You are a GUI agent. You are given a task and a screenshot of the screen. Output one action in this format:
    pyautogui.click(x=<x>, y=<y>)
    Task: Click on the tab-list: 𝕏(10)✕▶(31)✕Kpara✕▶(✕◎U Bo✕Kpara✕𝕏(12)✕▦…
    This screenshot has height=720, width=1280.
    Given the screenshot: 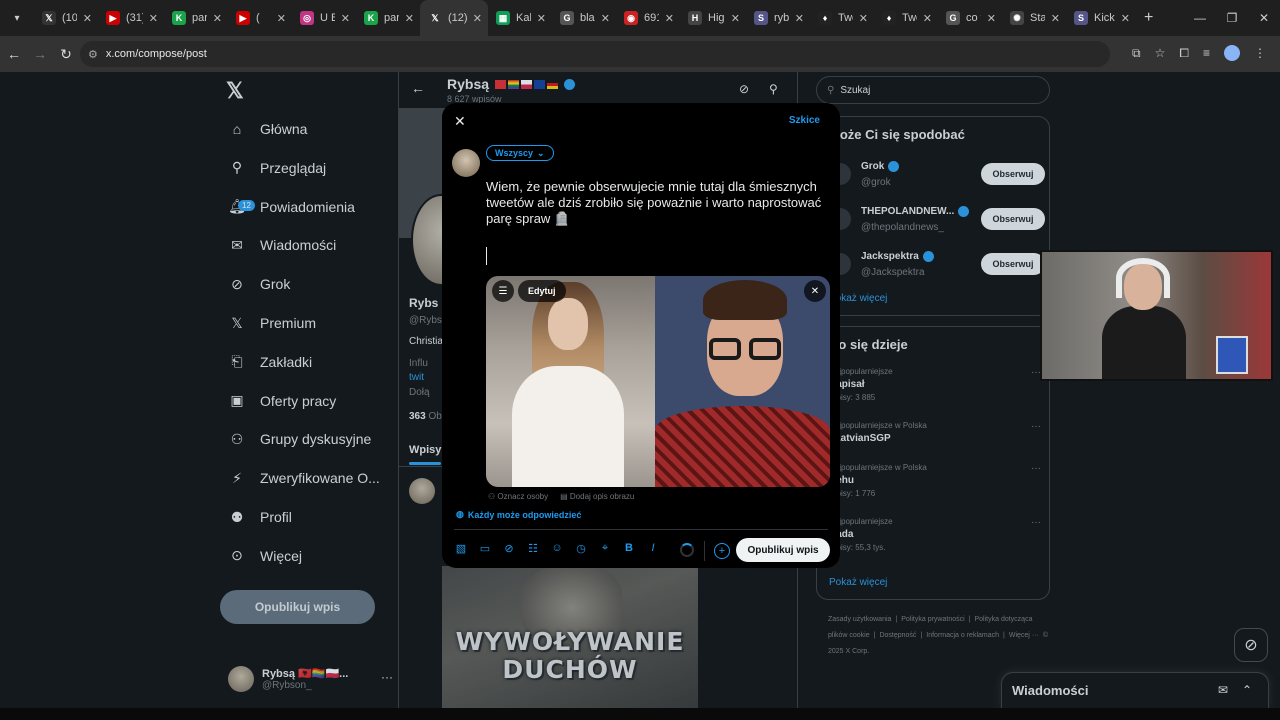 What is the action you would take?
    pyautogui.click(x=585, y=18)
    